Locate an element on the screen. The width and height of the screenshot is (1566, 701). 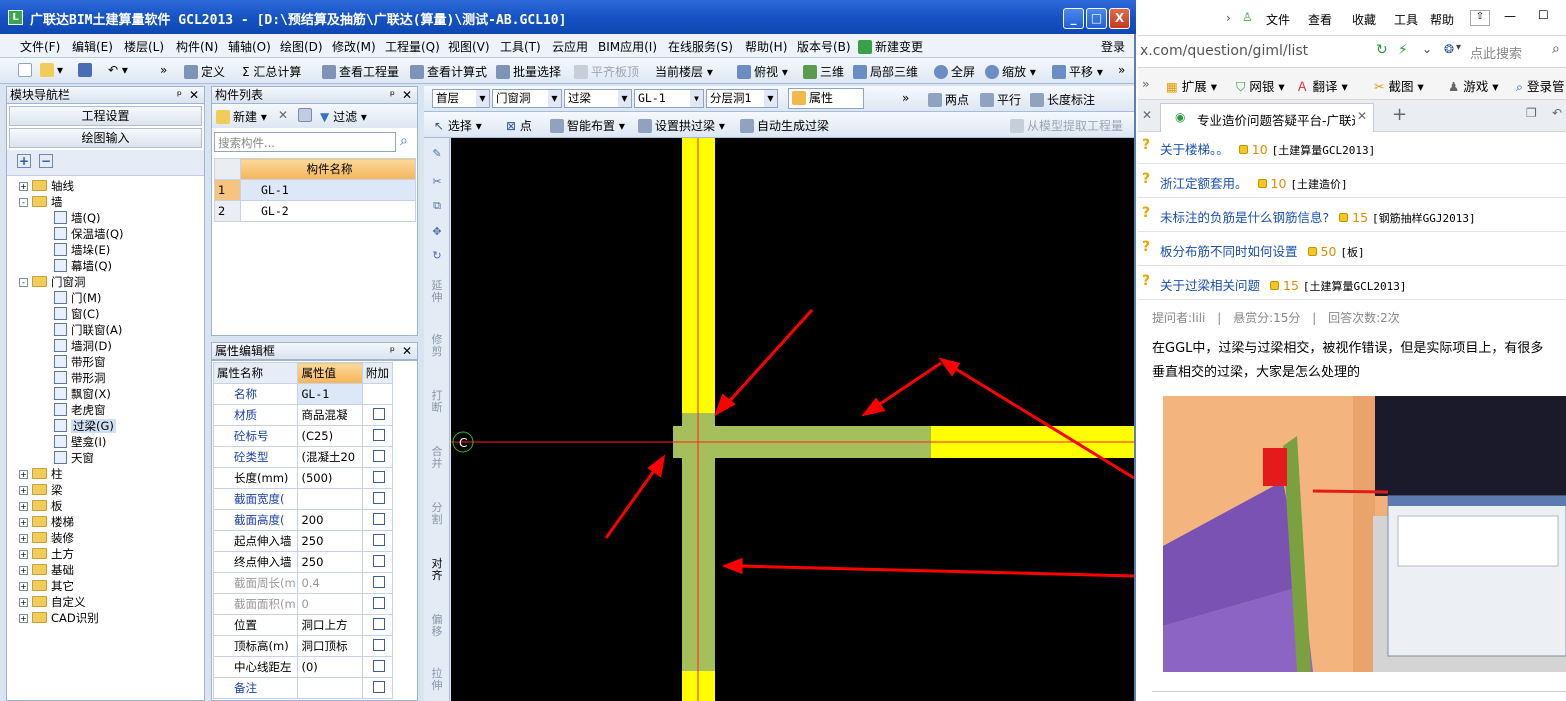
length-mark-button: 长度标注 is located at coordinates (1062, 99).